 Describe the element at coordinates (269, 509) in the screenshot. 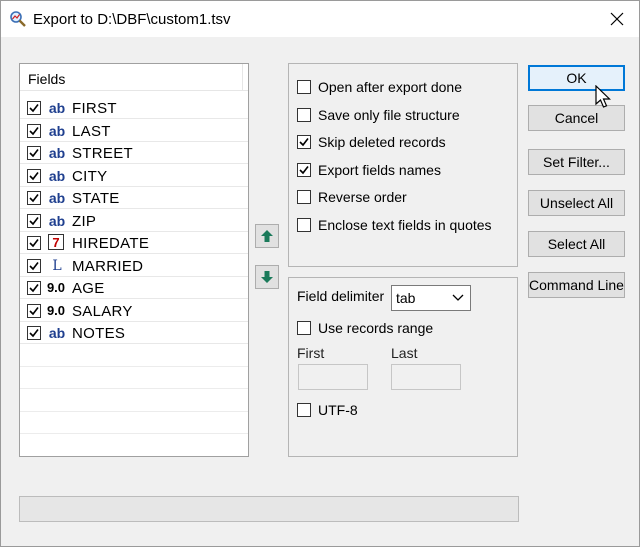

I see `export-progress-bar` at that location.